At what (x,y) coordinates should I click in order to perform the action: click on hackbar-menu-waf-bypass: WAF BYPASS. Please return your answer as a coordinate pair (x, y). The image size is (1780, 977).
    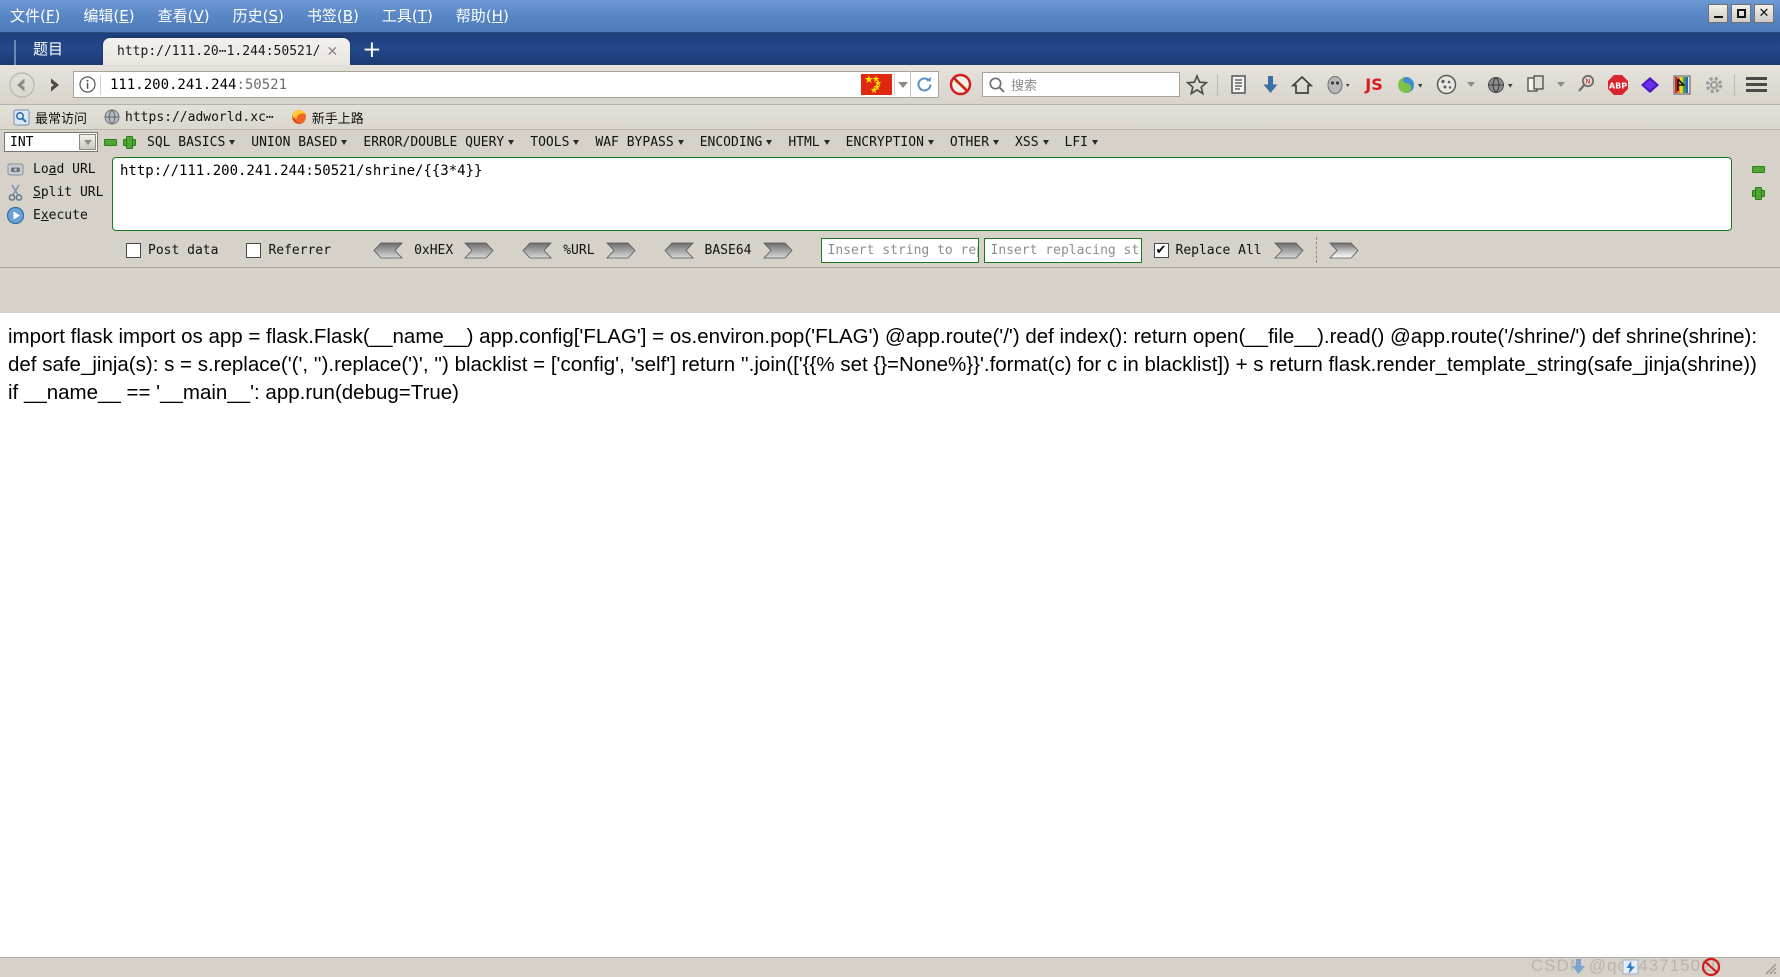
    Looking at the image, I should click on (639, 142).